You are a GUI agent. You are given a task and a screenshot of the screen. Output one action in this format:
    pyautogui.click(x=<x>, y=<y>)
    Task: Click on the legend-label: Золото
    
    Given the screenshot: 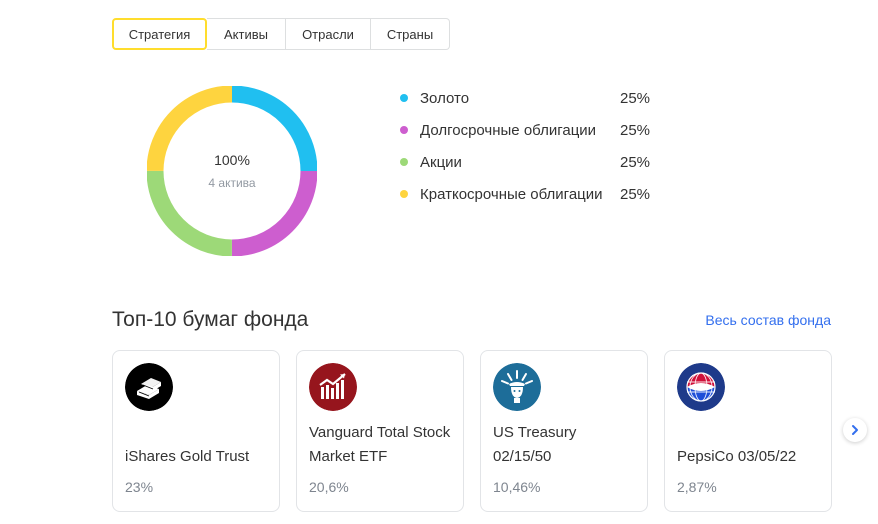 What is the action you would take?
    pyautogui.click(x=445, y=98)
    